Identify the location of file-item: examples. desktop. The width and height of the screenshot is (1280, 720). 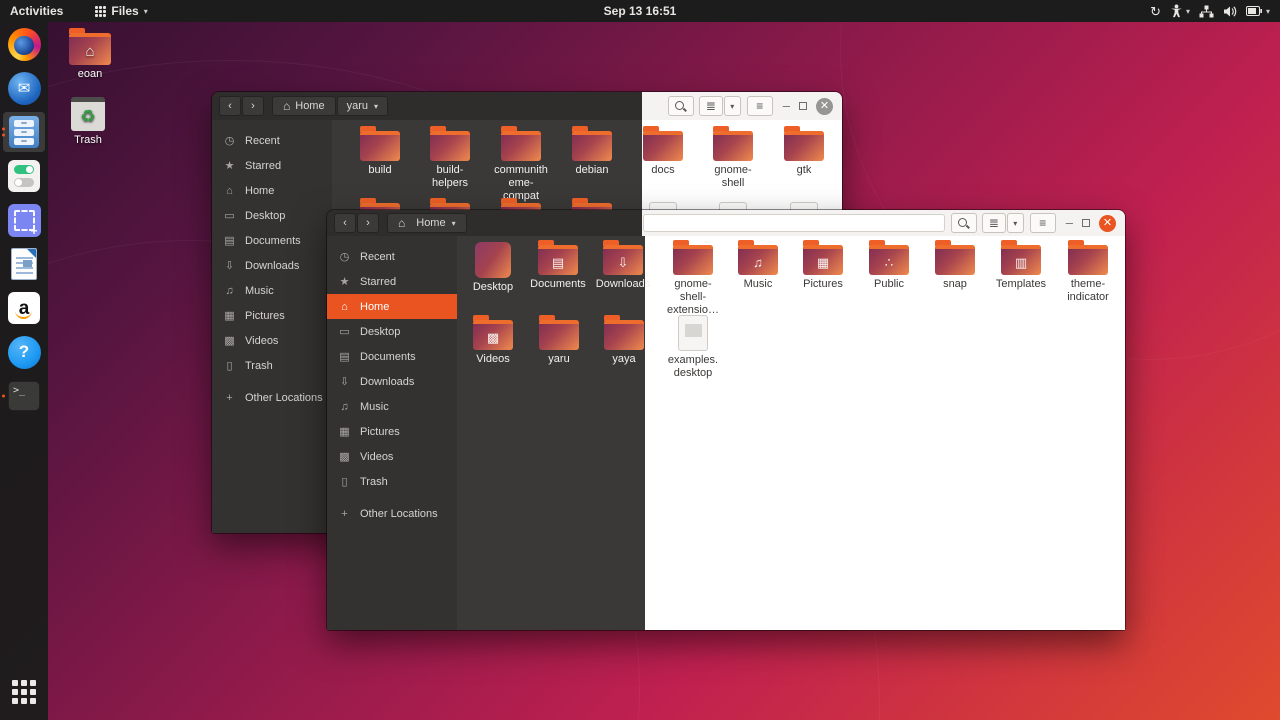
(693, 345).